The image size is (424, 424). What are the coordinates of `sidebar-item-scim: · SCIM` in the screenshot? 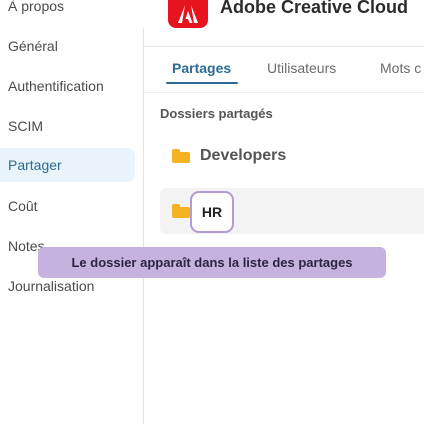 It's located at (21, 126).